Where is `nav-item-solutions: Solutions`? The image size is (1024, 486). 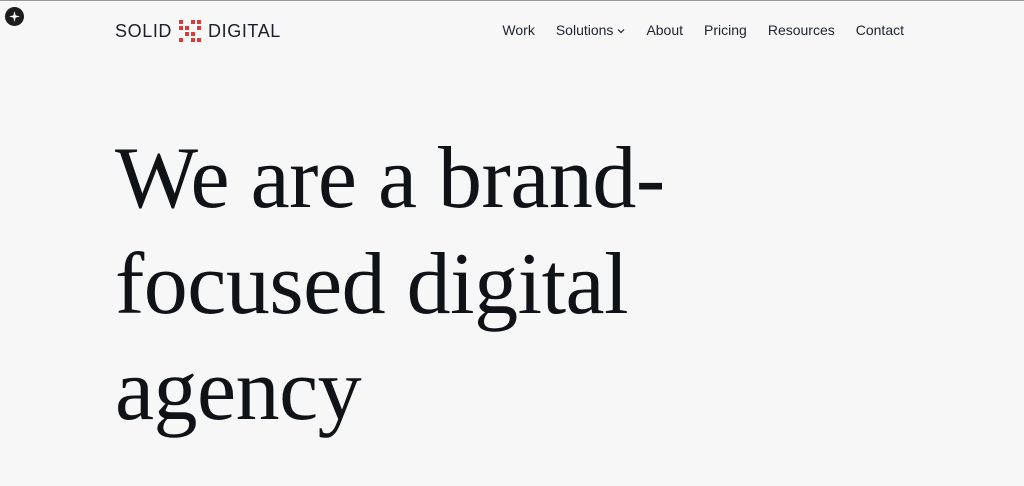 nav-item-solutions: Solutions is located at coordinates (591, 30).